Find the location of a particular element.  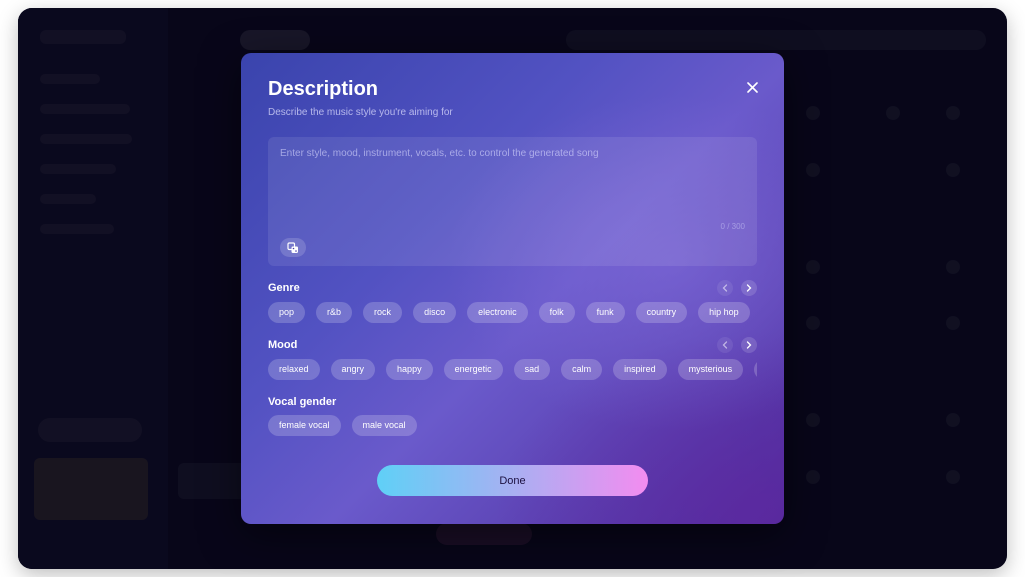

genre-label: Genre is located at coordinates (284, 288).